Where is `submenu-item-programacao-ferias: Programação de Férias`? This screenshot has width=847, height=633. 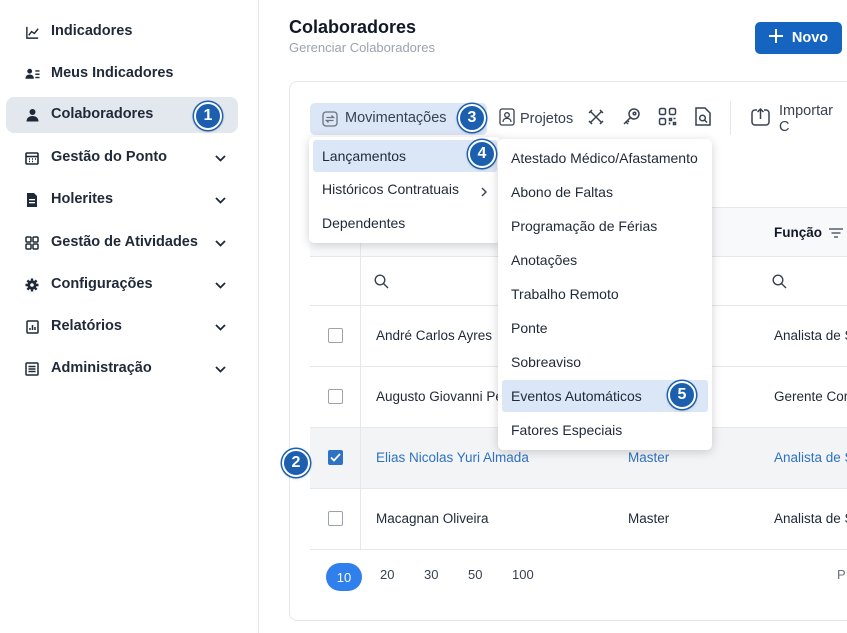
submenu-item-programacao-ferias: Programação de Férias is located at coordinates (605, 226).